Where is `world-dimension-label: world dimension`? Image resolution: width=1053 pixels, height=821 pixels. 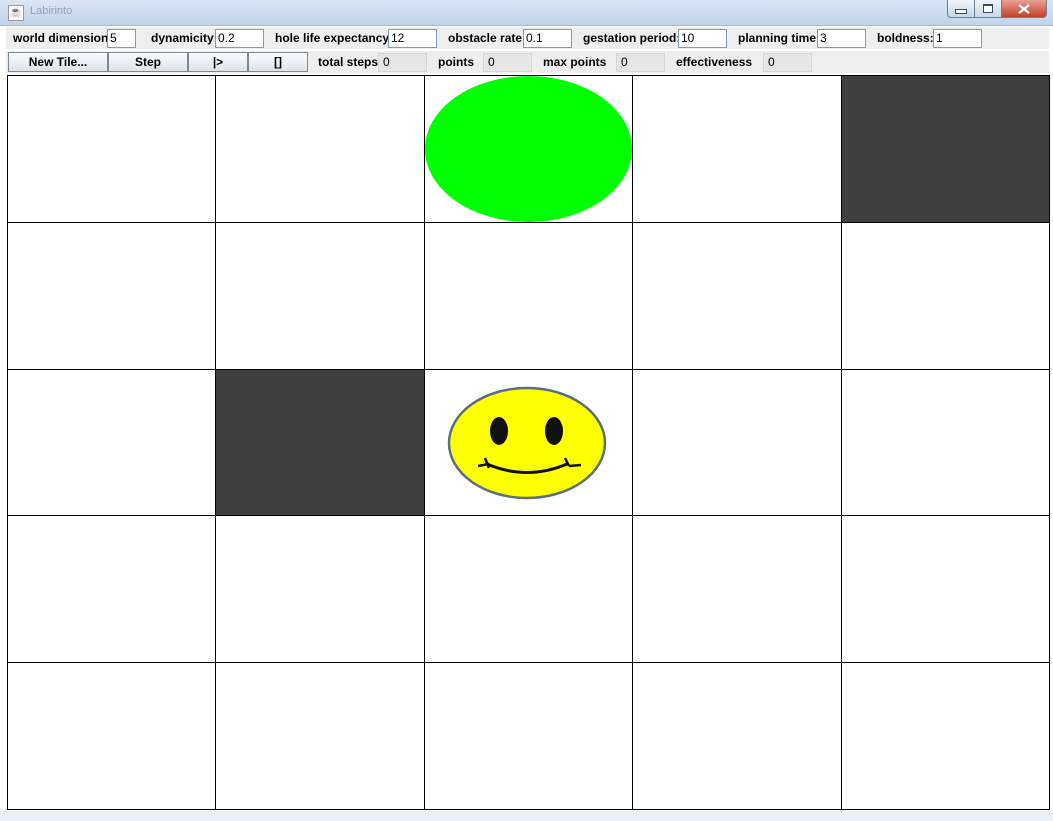 world-dimension-label: world dimension is located at coordinates (61, 38).